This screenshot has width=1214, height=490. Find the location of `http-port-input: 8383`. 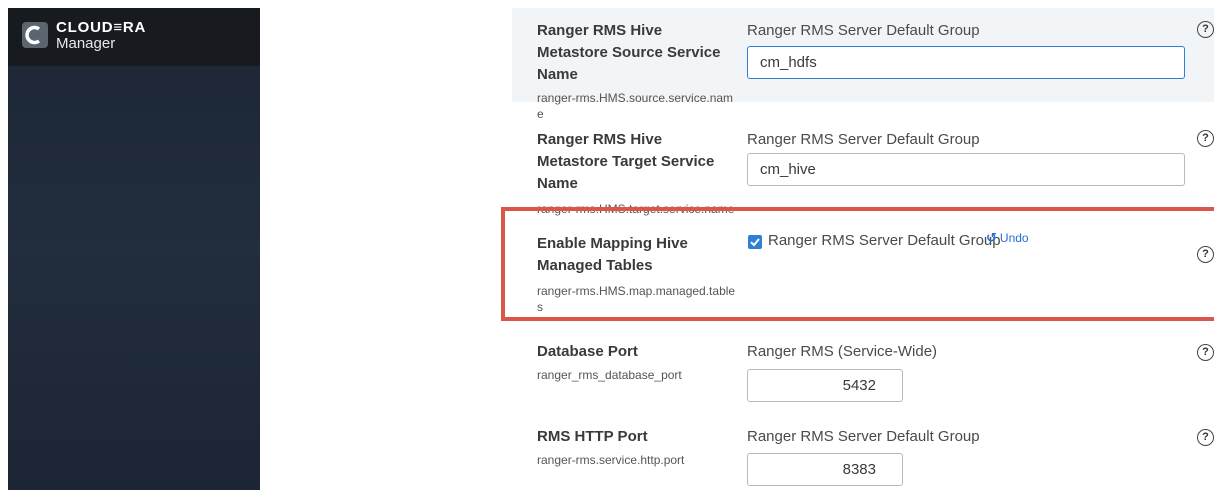

http-port-input: 8383 is located at coordinates (825, 469).